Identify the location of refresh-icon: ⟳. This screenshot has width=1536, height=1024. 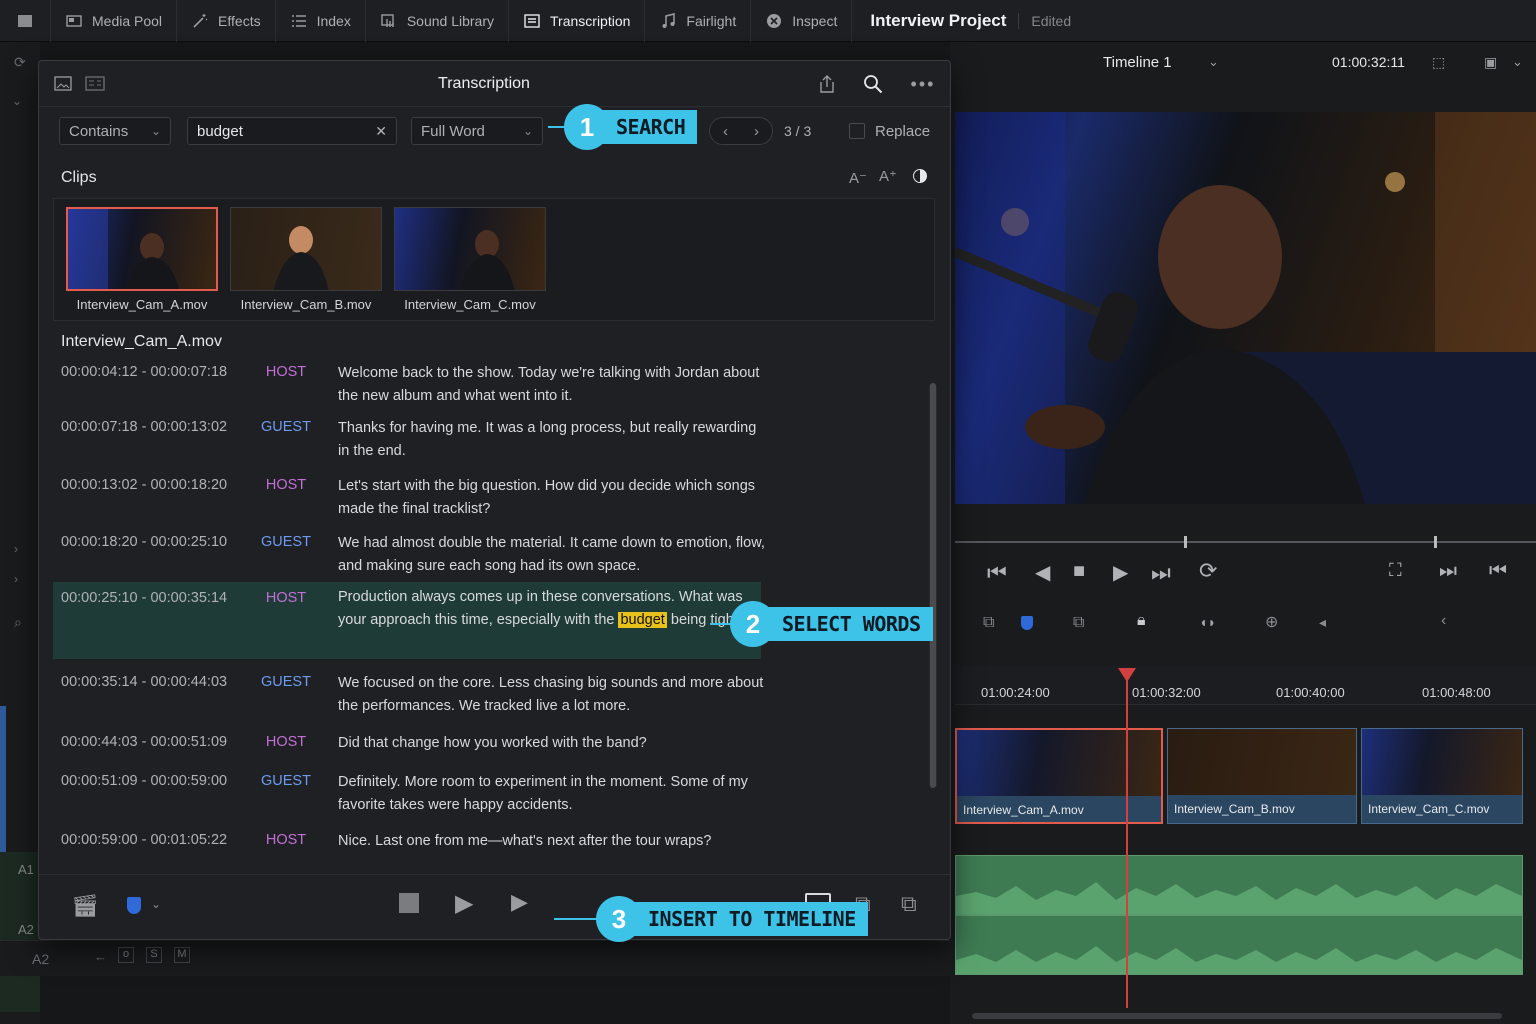
(20, 62).